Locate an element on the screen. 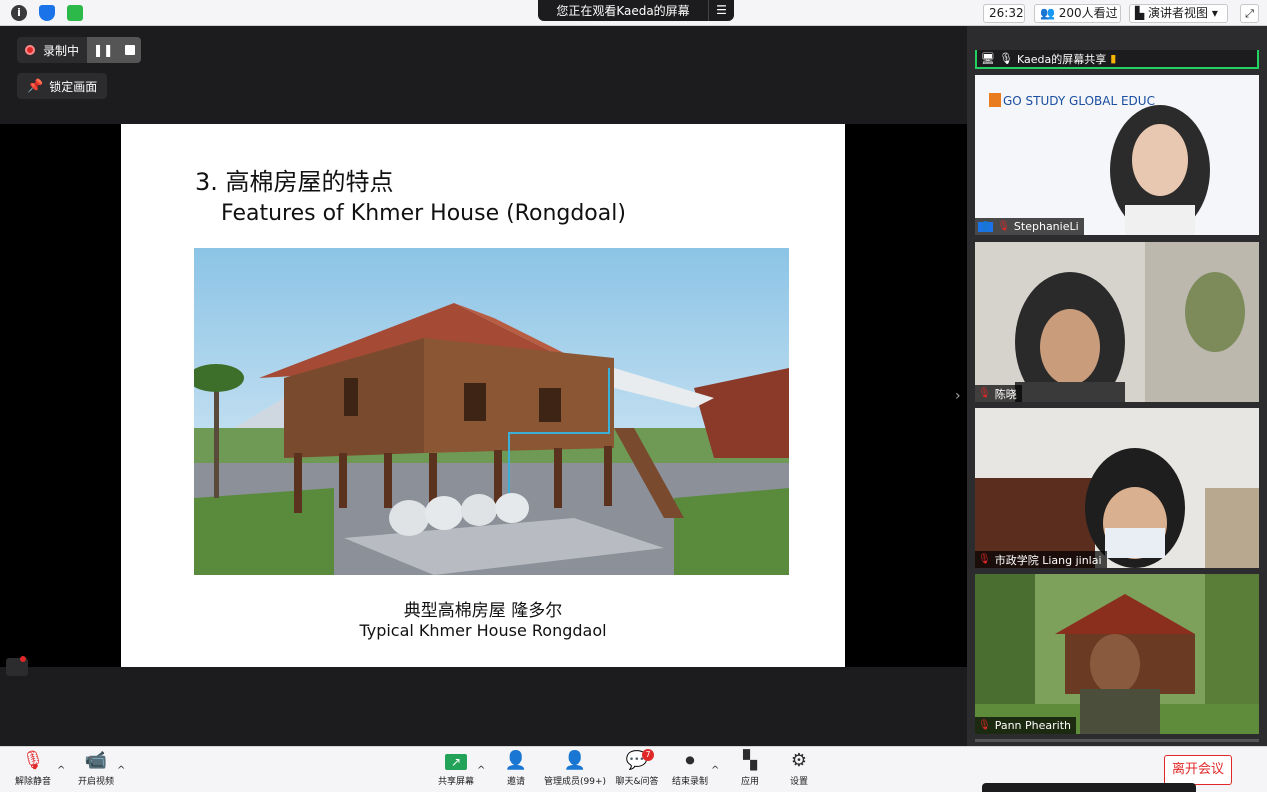 This screenshot has width=1267, height=792. participant-name: Pann Phearith is located at coordinates (1032, 725).